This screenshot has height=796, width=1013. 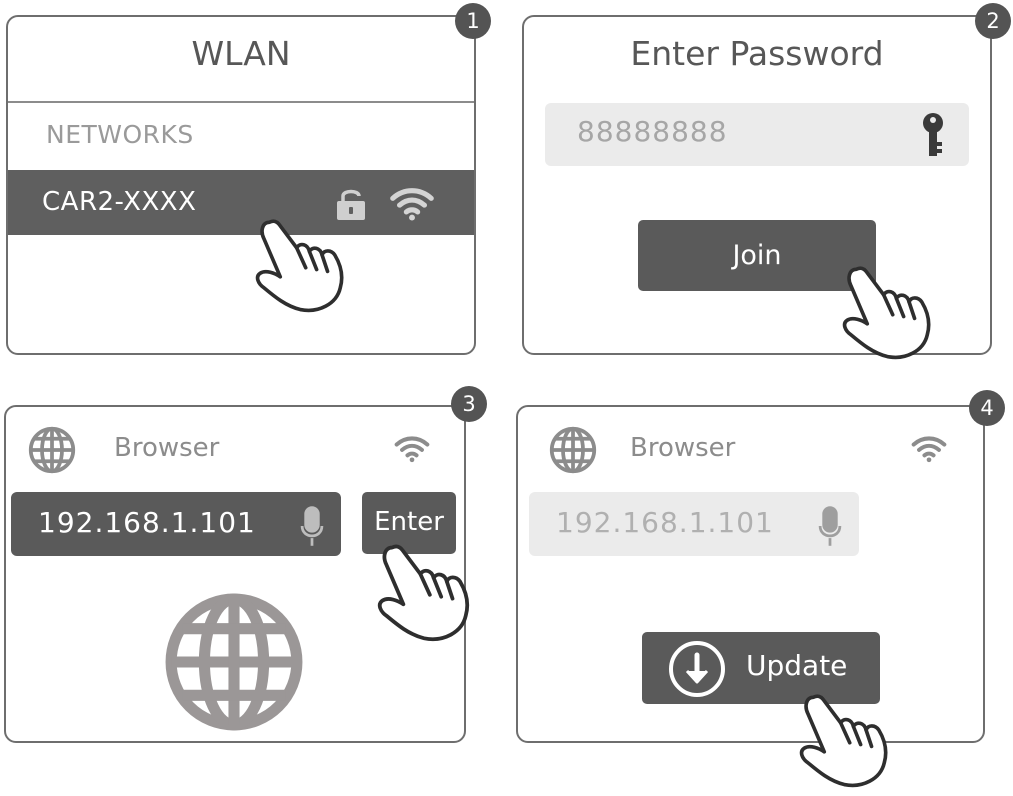 What do you see at coordinates (241, 53) in the screenshot?
I see `wlan-title: WLAN` at bounding box center [241, 53].